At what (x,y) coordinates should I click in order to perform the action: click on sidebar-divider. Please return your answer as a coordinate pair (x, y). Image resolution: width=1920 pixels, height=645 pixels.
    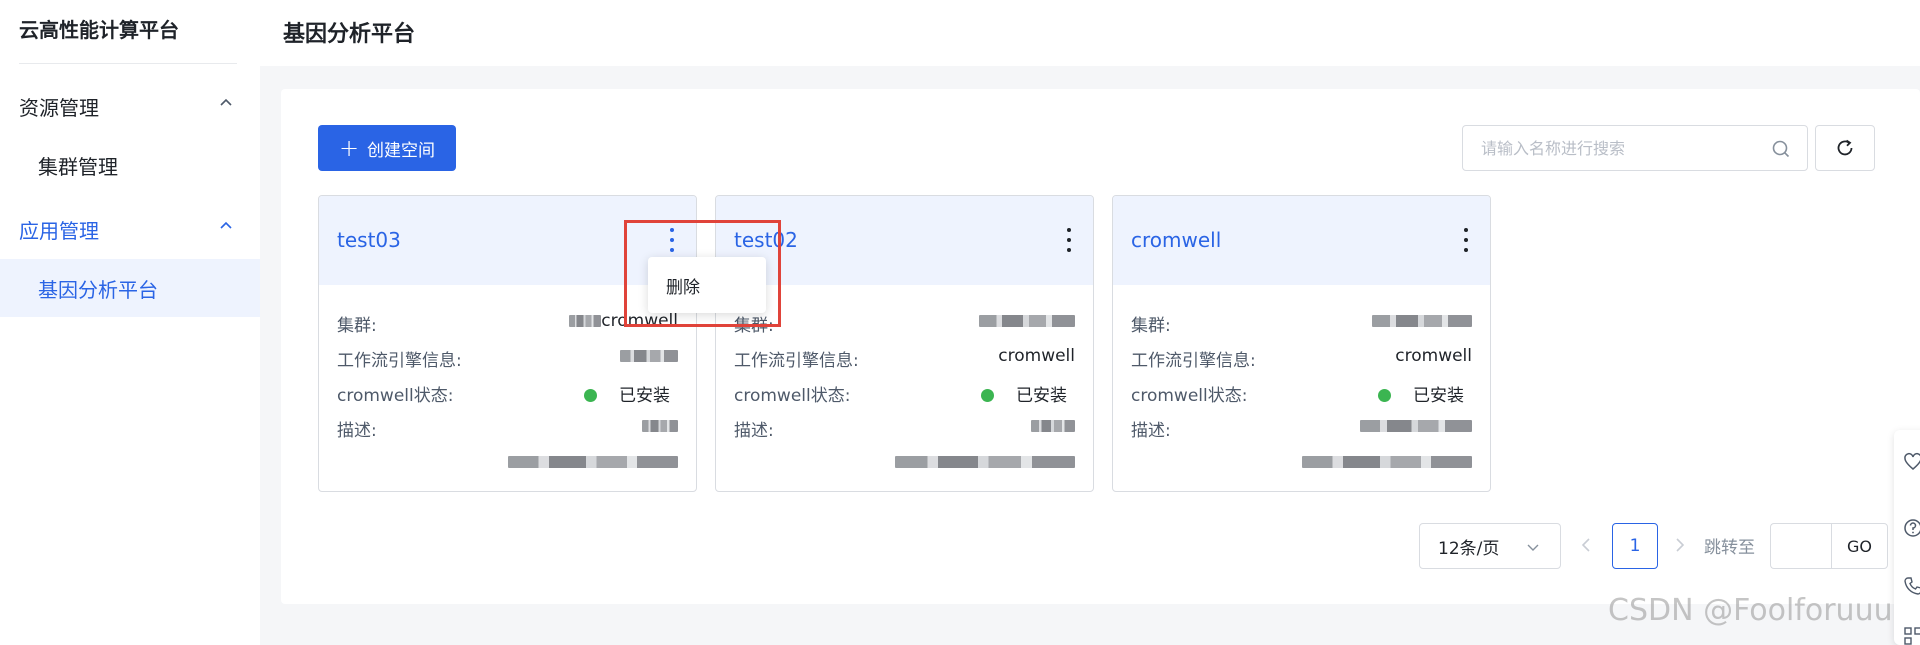
    Looking at the image, I should click on (128, 63).